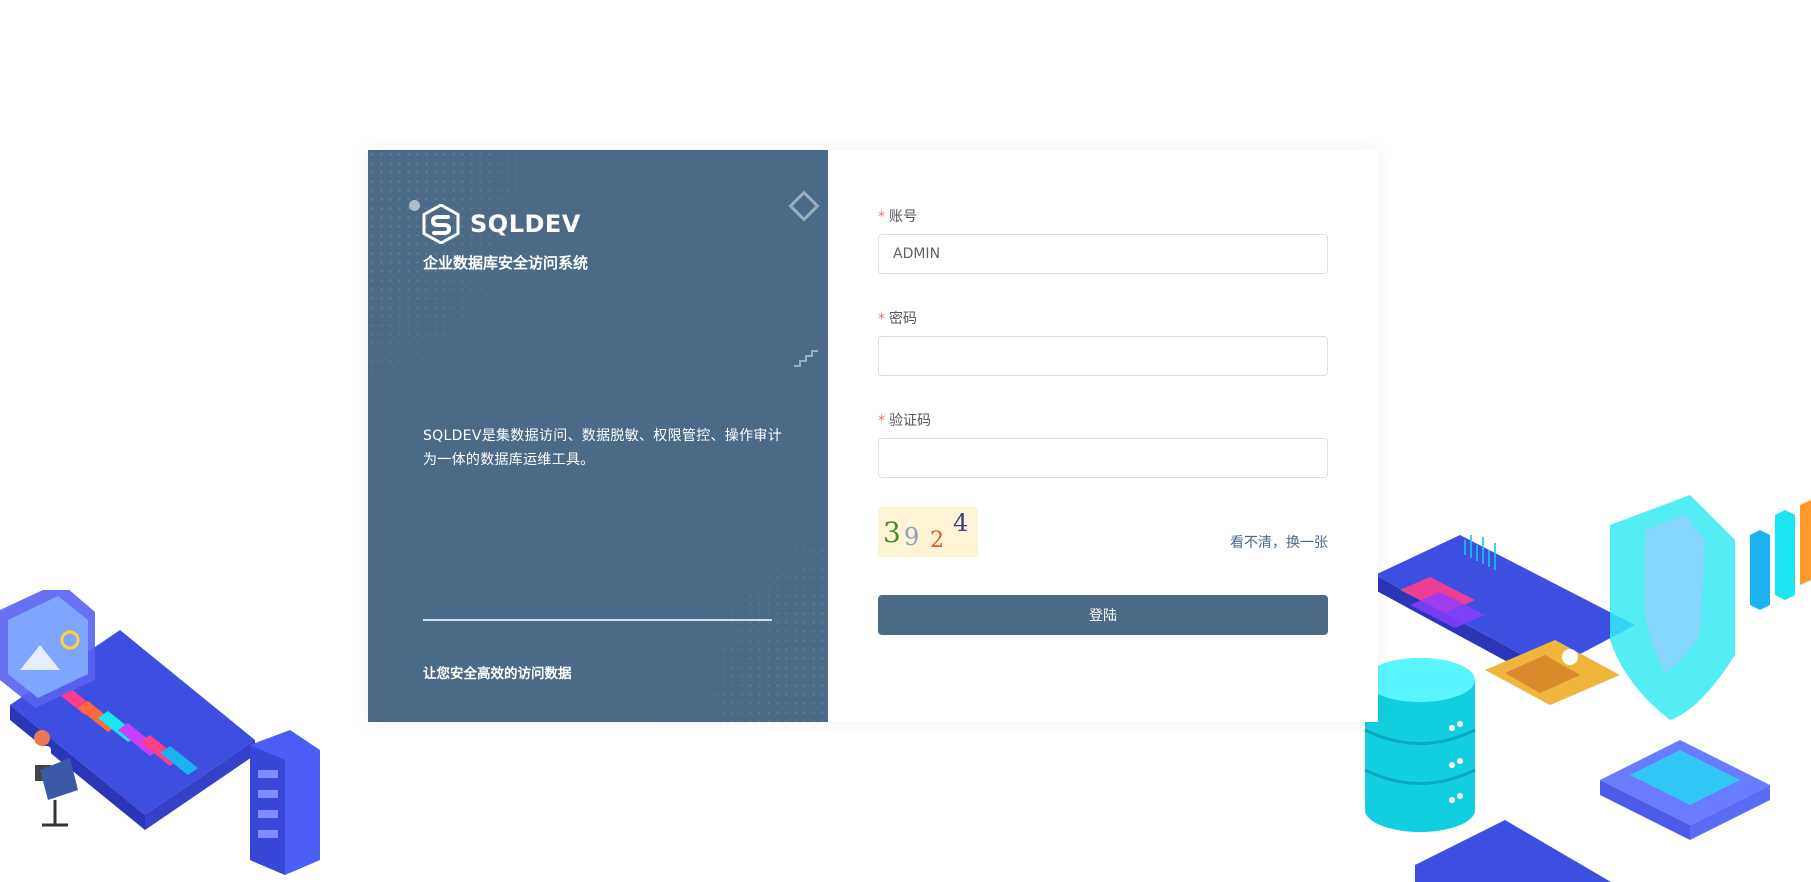 Image resolution: width=1811 pixels, height=882 pixels. Describe the element at coordinates (525, 224) in the screenshot. I see `brand-name: SQLDEV` at that location.